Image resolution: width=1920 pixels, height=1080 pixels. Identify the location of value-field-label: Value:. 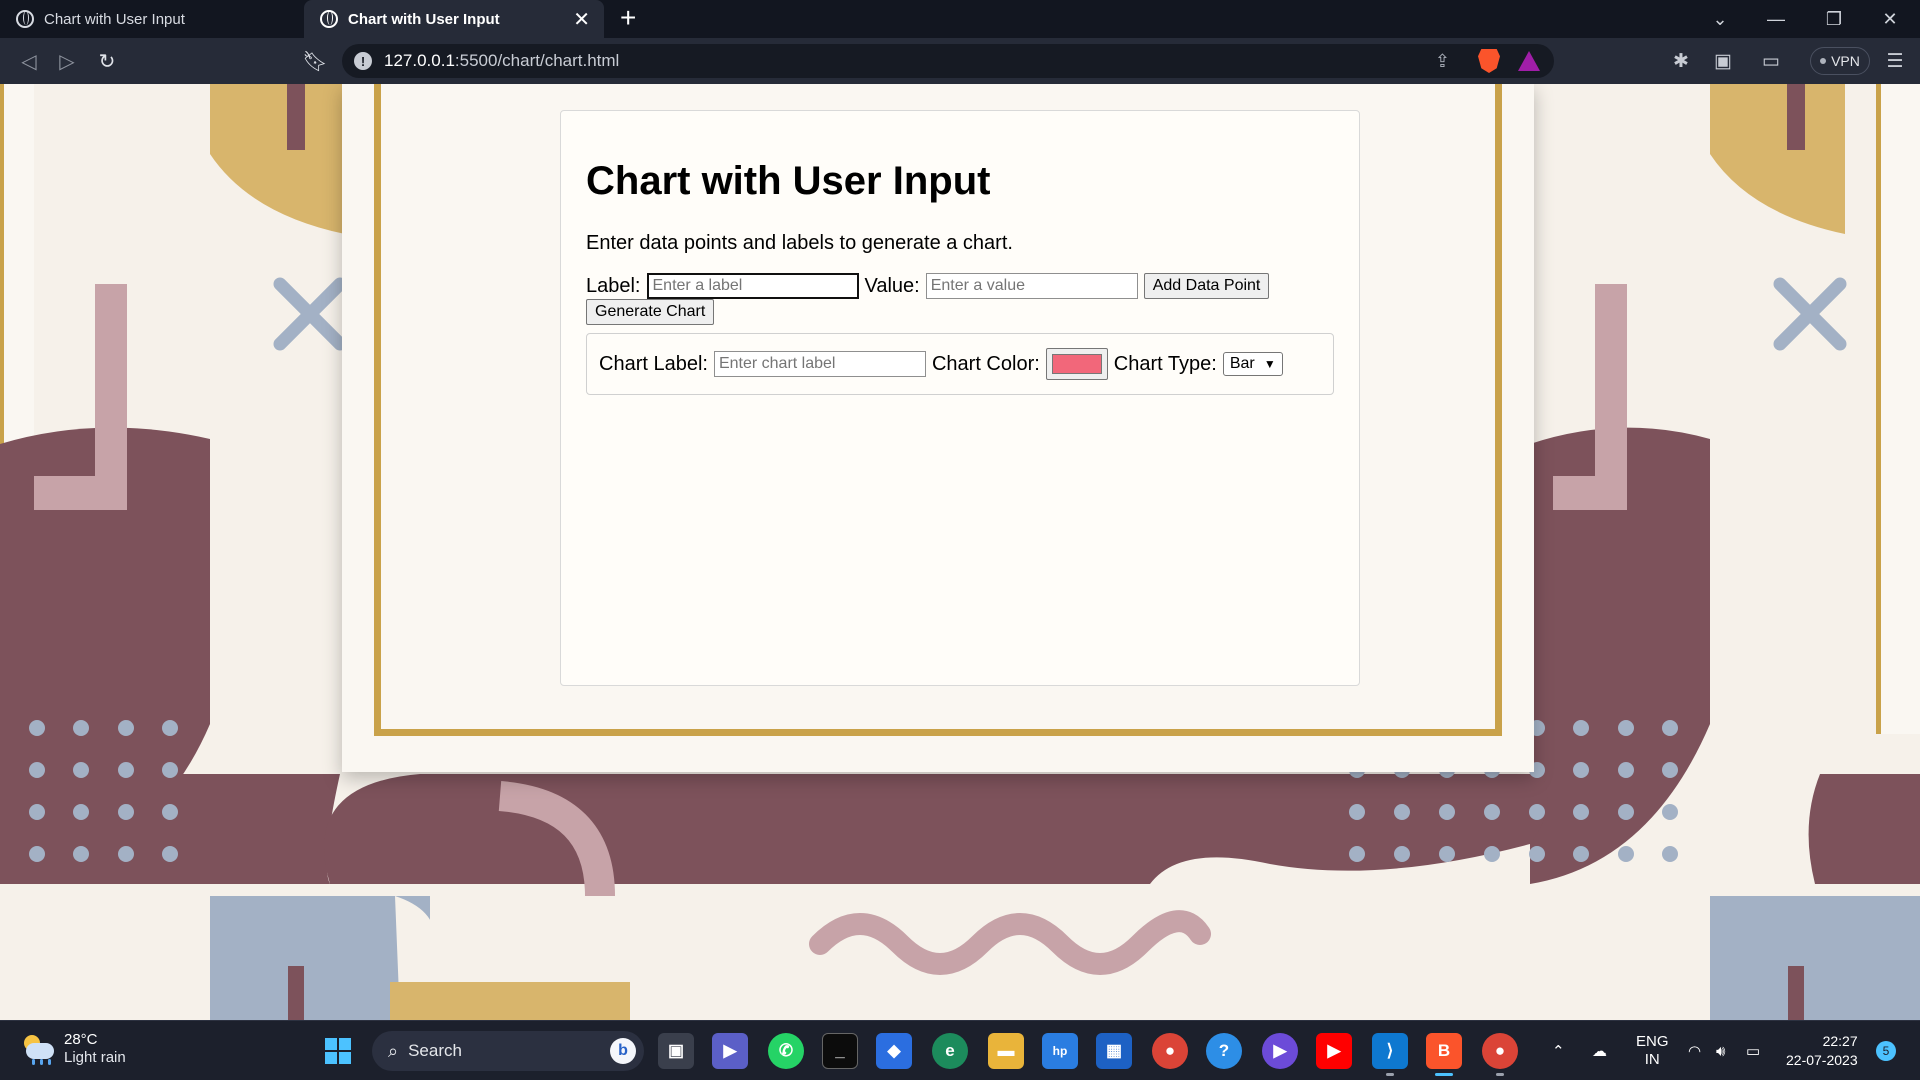
(892, 285).